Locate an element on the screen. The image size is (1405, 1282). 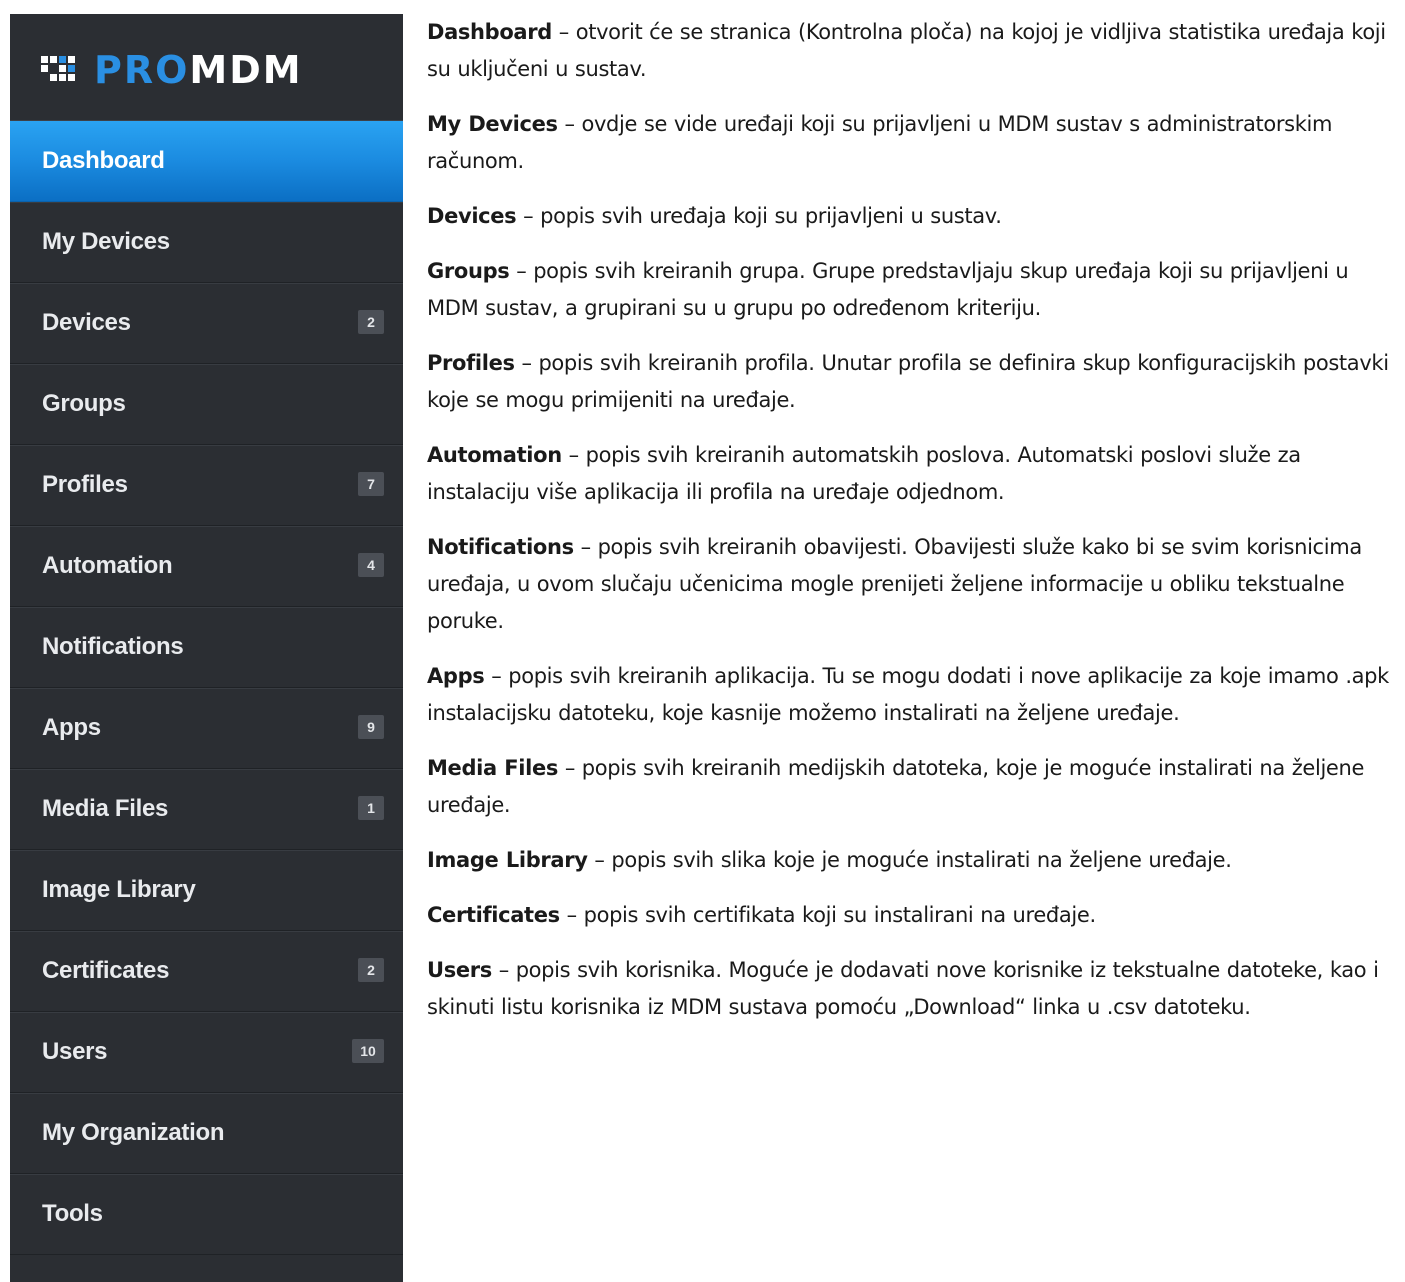
description-term: Profiles is located at coordinates (471, 363).